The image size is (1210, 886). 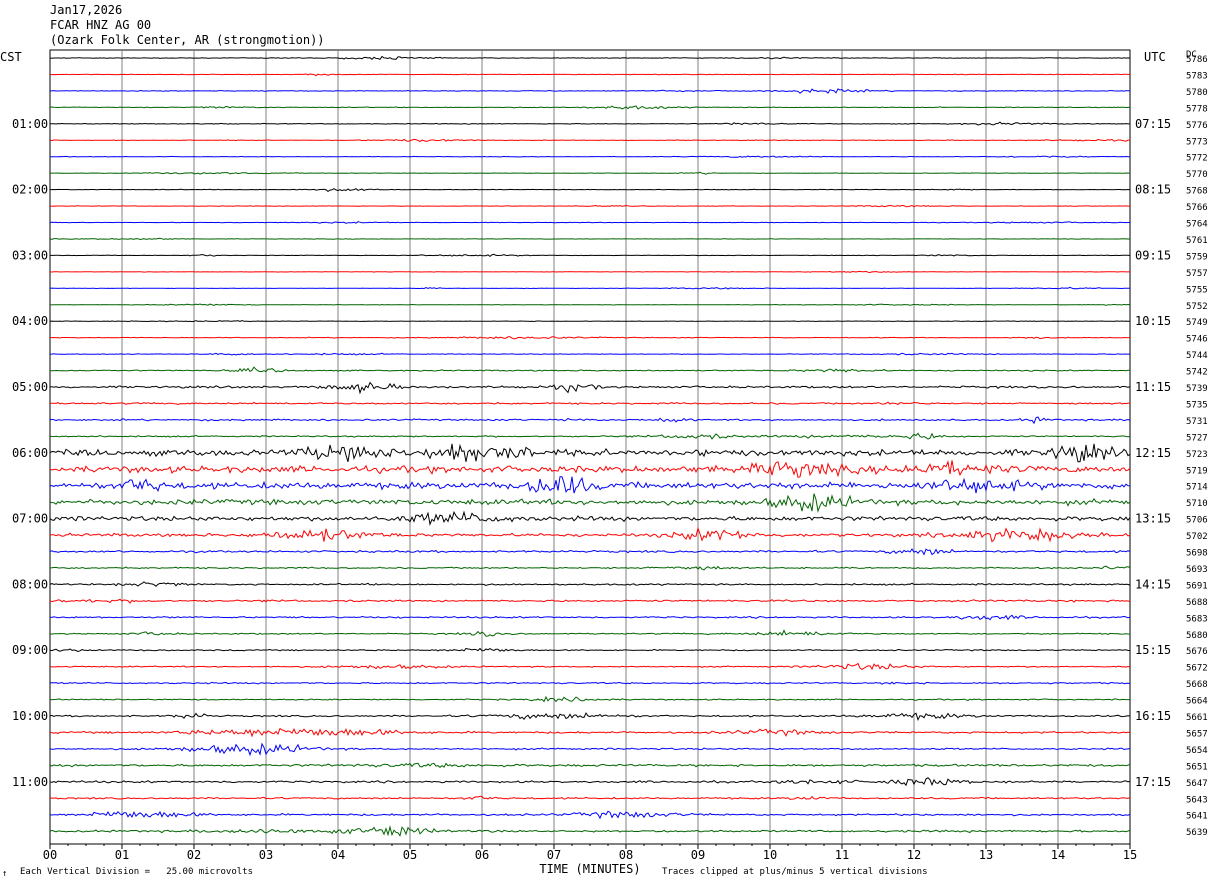 What do you see at coordinates (30, 782) in the screenshot?
I see `left-time-label: 11:00` at bounding box center [30, 782].